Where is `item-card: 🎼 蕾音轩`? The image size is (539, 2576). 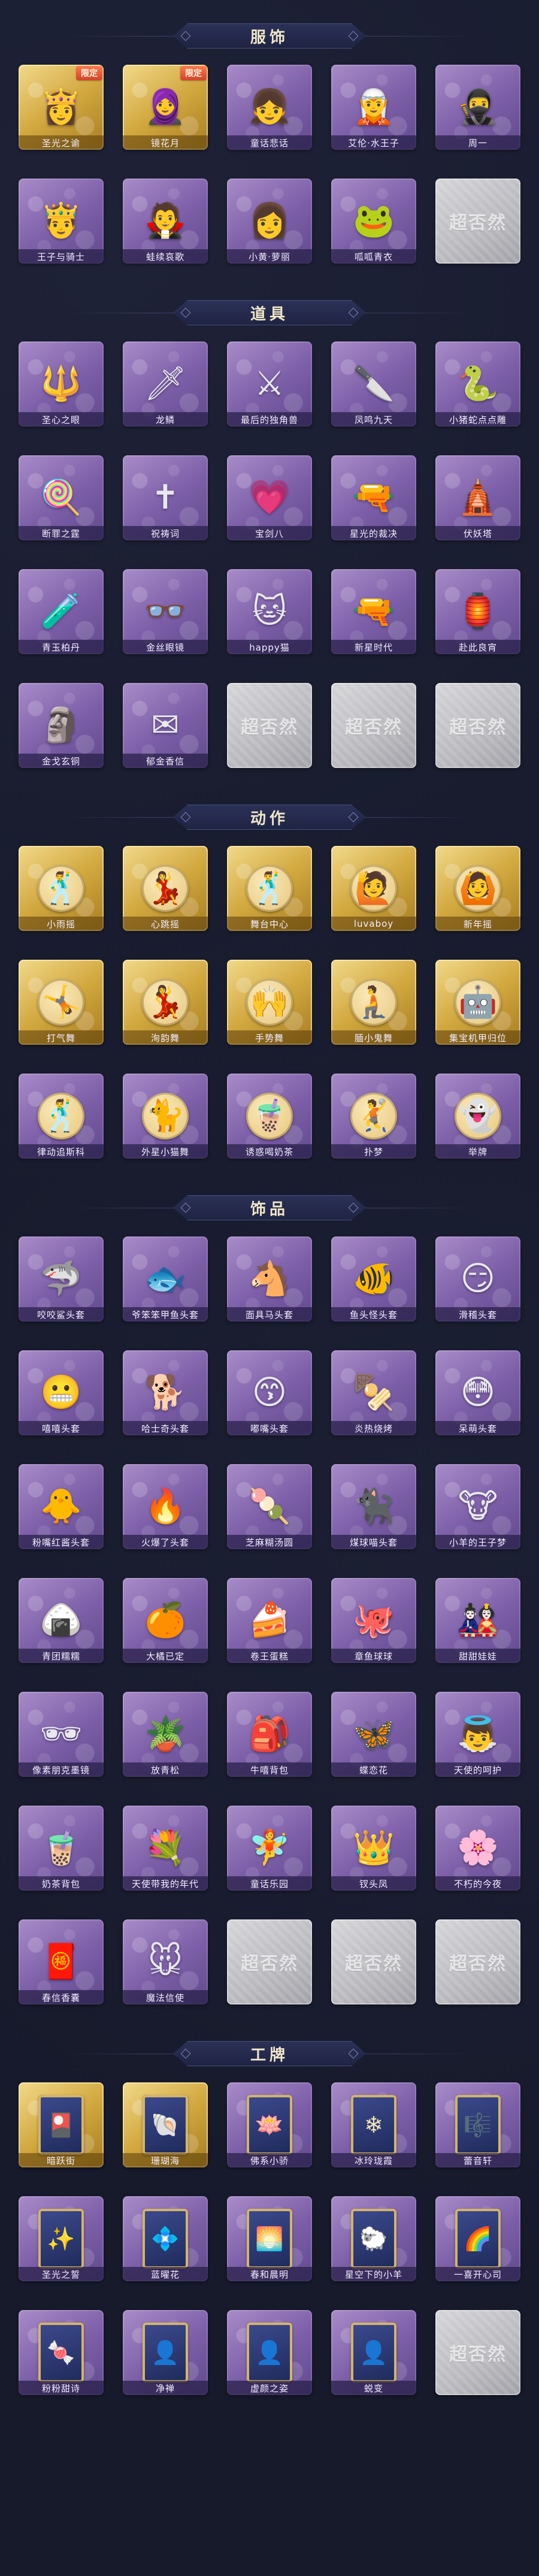 item-card: 🎼 蕾音轩 is located at coordinates (478, 2124).